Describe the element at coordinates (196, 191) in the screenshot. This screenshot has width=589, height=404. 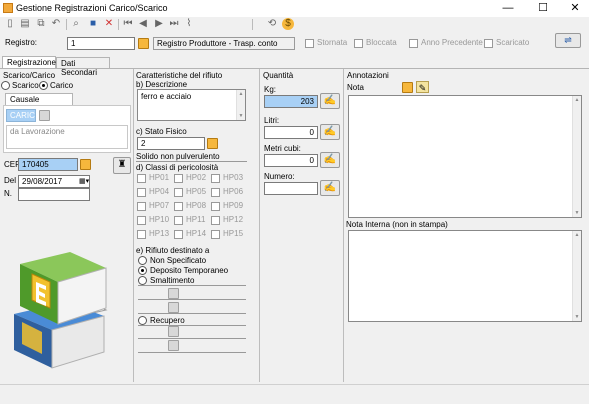
I see `class-hp05-label: HP05` at that location.